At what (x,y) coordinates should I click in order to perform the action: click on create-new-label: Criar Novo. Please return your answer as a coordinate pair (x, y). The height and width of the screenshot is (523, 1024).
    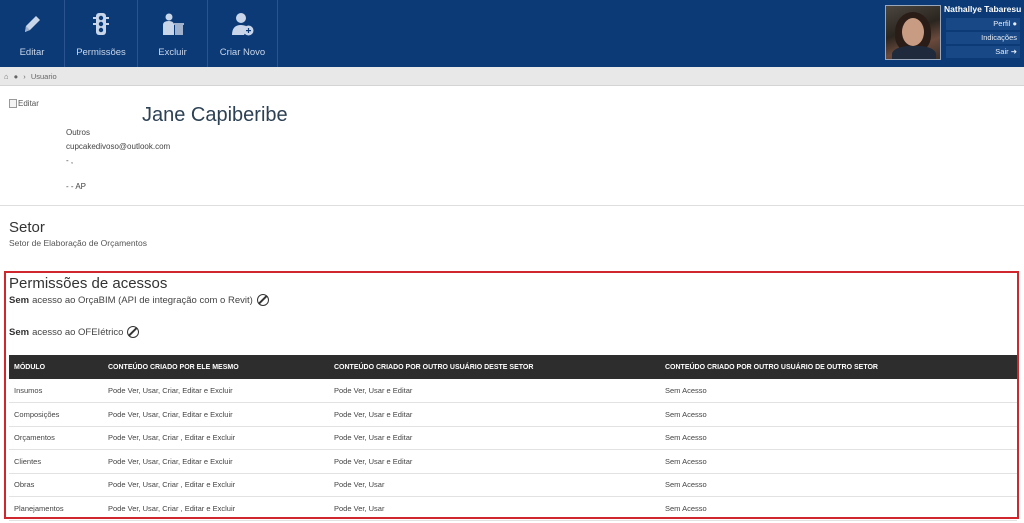
    Looking at the image, I should click on (242, 52).